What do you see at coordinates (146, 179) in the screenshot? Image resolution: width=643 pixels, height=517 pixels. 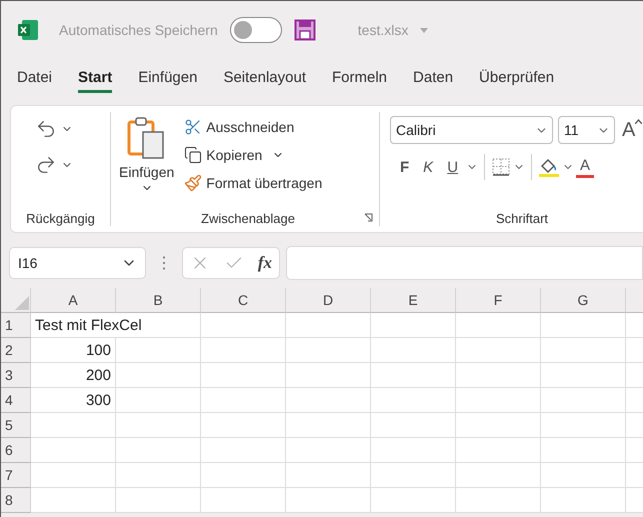 I see `paste-button: Einfügen` at bounding box center [146, 179].